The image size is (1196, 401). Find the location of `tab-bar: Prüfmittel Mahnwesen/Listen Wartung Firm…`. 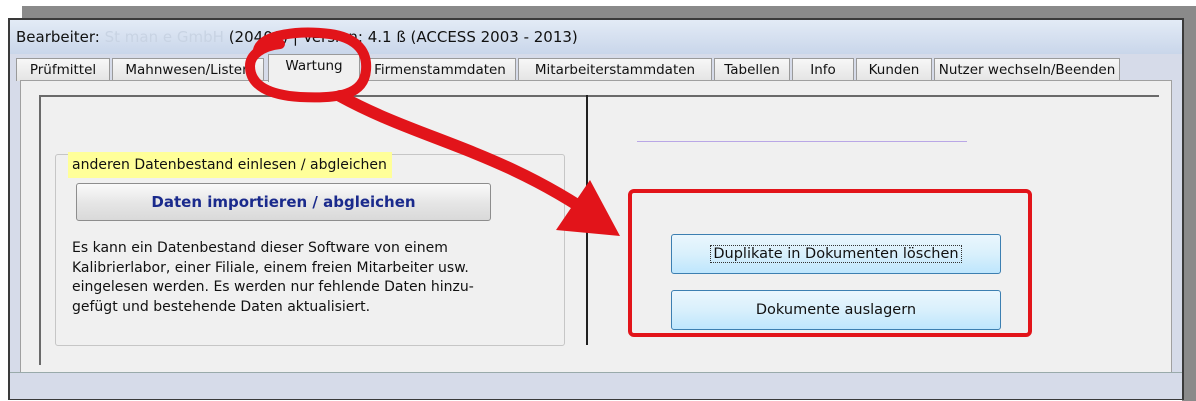

tab-bar: Prüfmittel Mahnwesen/Listen Wartung Firm… is located at coordinates (596, 68).